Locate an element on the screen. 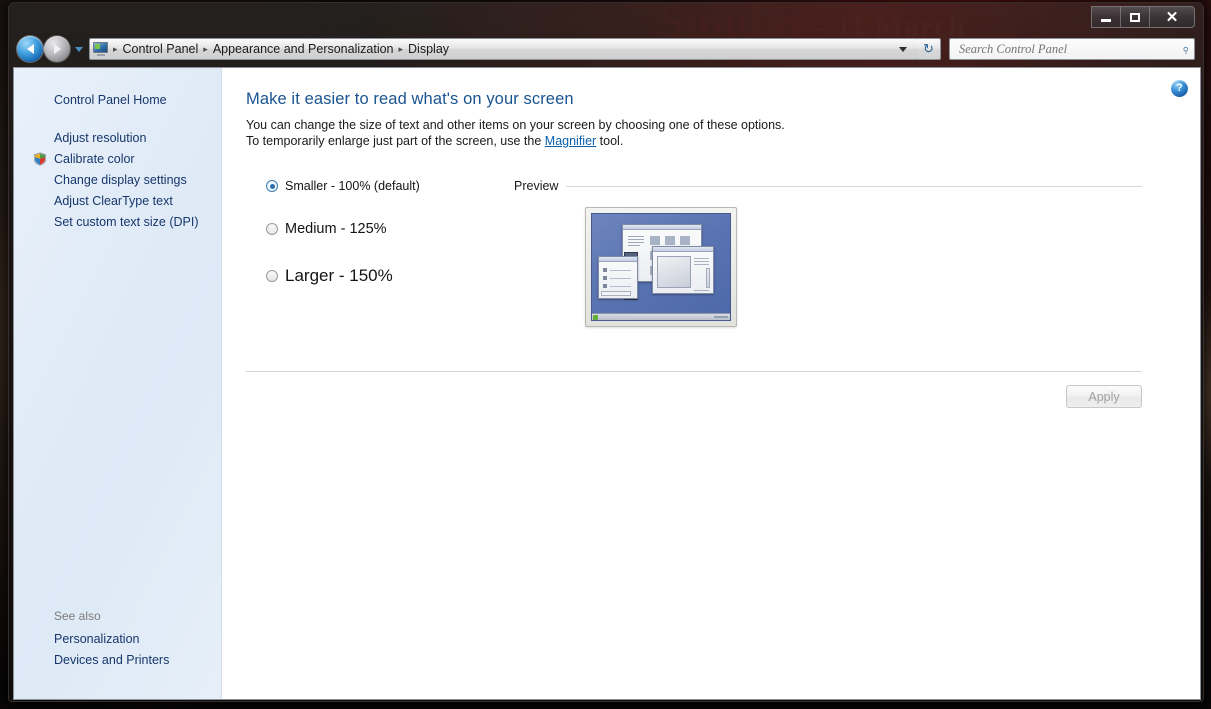 The height and width of the screenshot is (709, 1211). refresh-icon: ↻ is located at coordinates (928, 48).